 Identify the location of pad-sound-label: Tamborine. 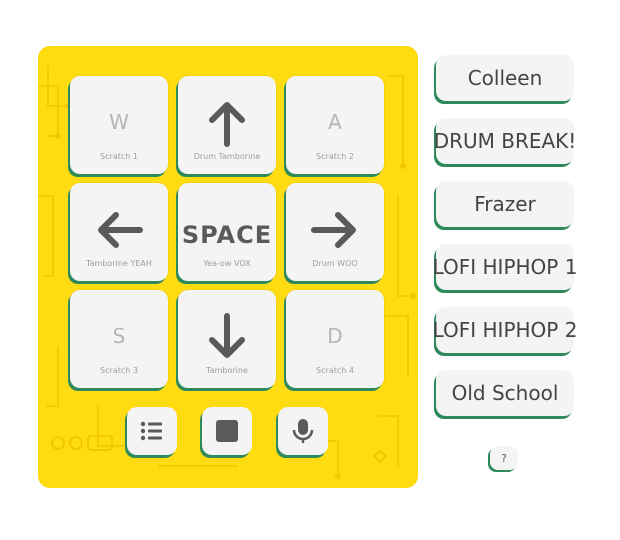
(227, 370).